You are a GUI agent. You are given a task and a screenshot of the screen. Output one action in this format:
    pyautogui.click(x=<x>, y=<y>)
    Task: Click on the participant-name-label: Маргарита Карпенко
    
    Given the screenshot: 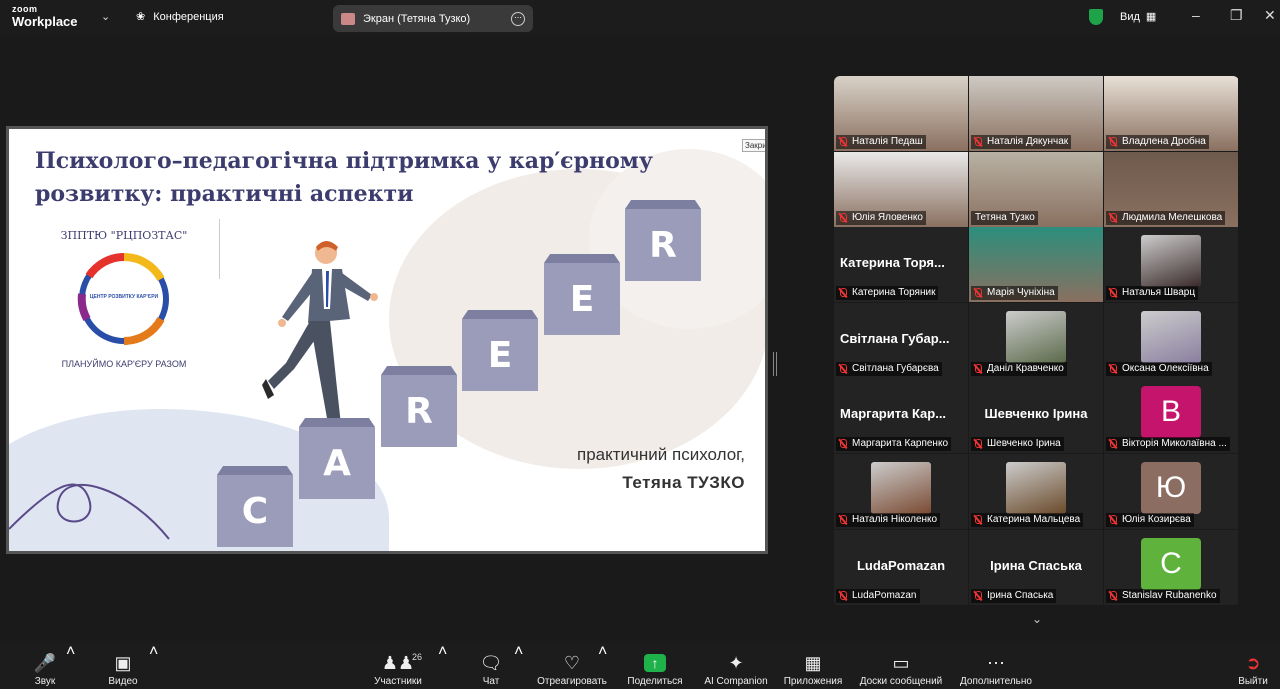 What is the action you would take?
    pyautogui.click(x=894, y=444)
    